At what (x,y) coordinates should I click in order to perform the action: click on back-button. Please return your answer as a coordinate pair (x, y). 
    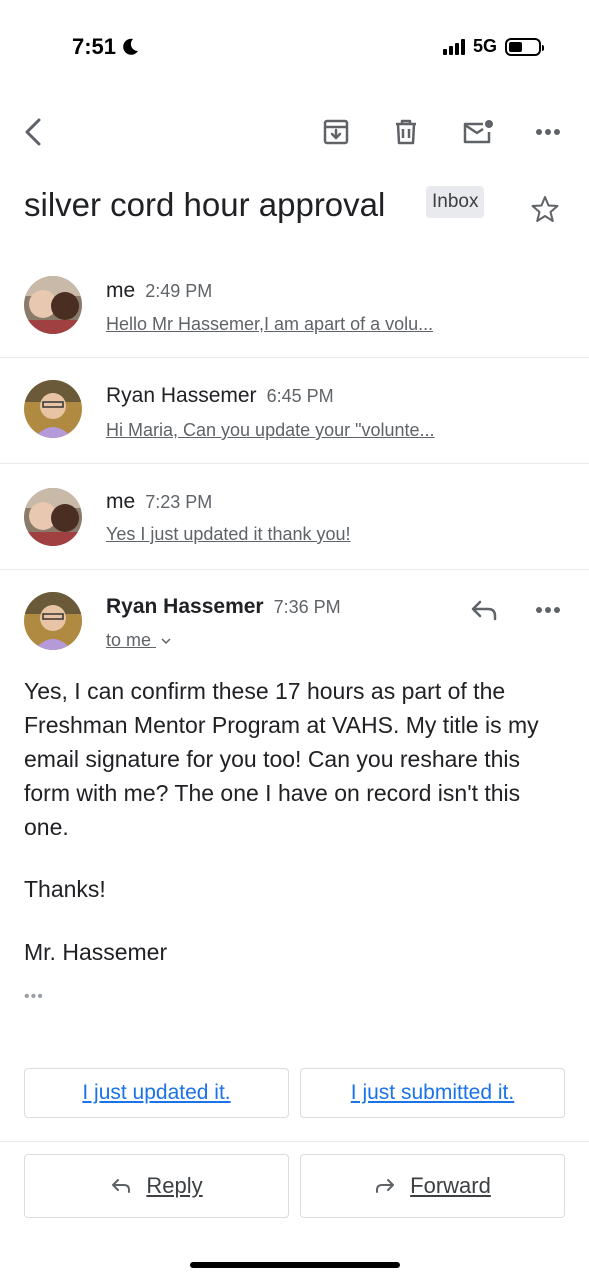
    Looking at the image, I should click on (34, 132).